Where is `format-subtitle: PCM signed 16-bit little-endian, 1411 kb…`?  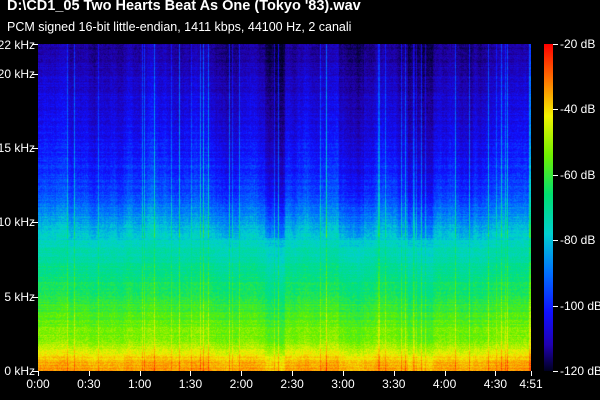
format-subtitle: PCM signed 16-bit little-endian, 1411 kb… is located at coordinates (179, 27).